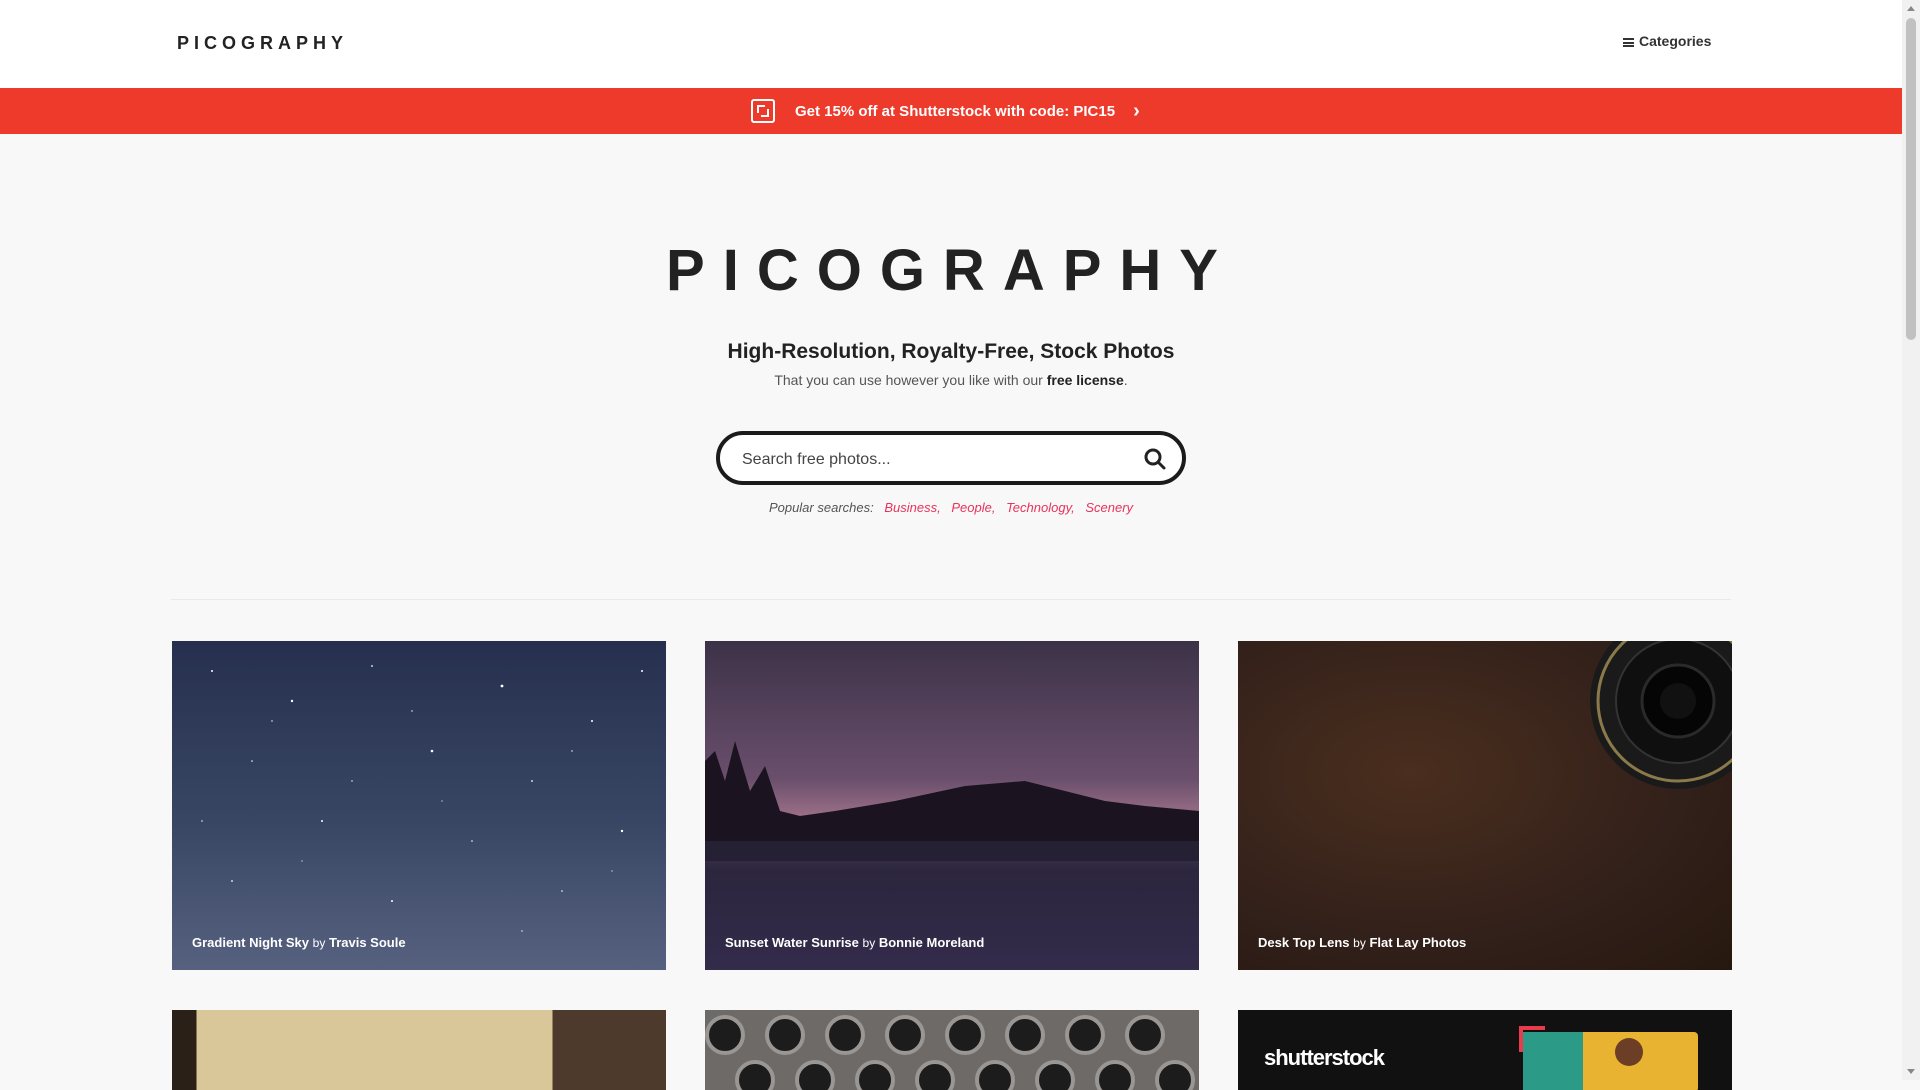  I want to click on sunset-lake-image, so click(952, 855).